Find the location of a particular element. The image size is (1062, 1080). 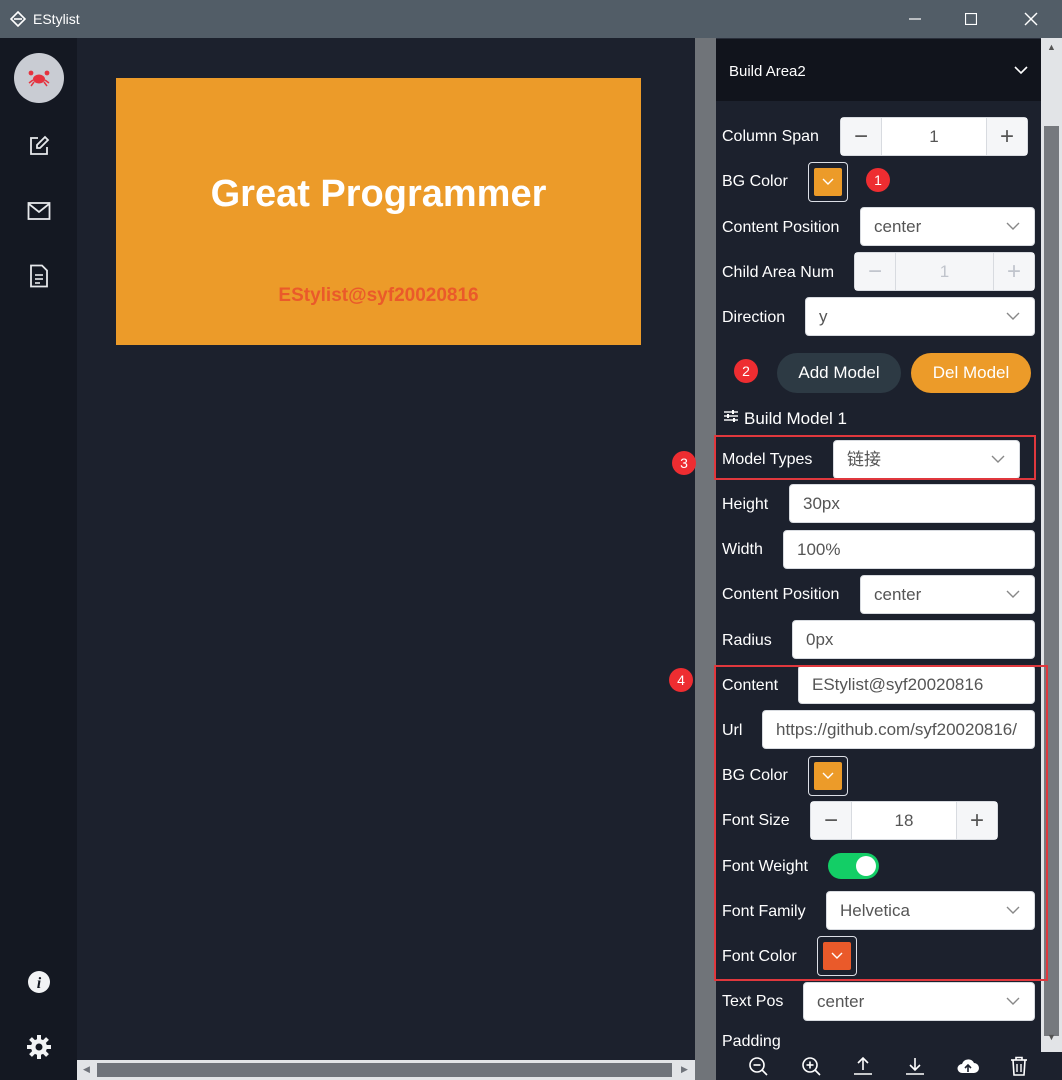

canvas-vertical-gutter is located at coordinates (705, 559).